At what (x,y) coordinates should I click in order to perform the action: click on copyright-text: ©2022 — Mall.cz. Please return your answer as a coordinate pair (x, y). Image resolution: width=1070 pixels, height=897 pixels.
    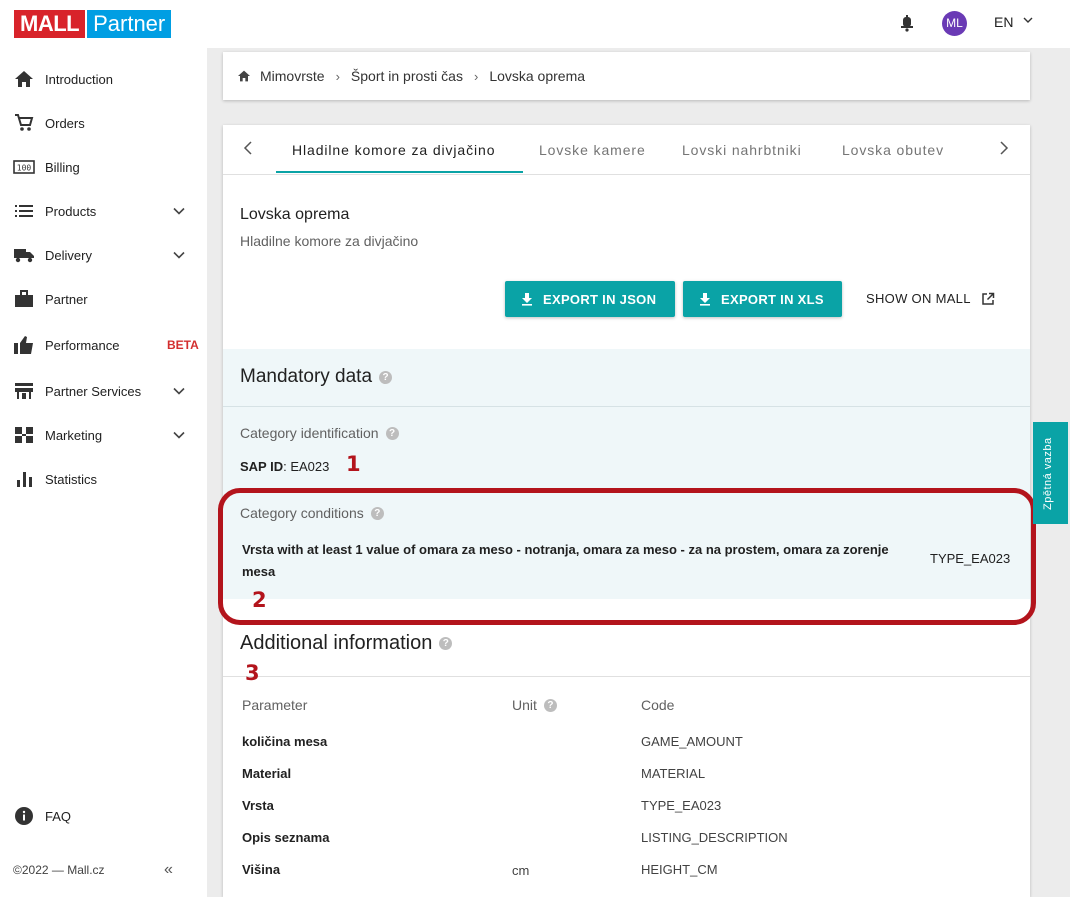
    Looking at the image, I should click on (59, 870).